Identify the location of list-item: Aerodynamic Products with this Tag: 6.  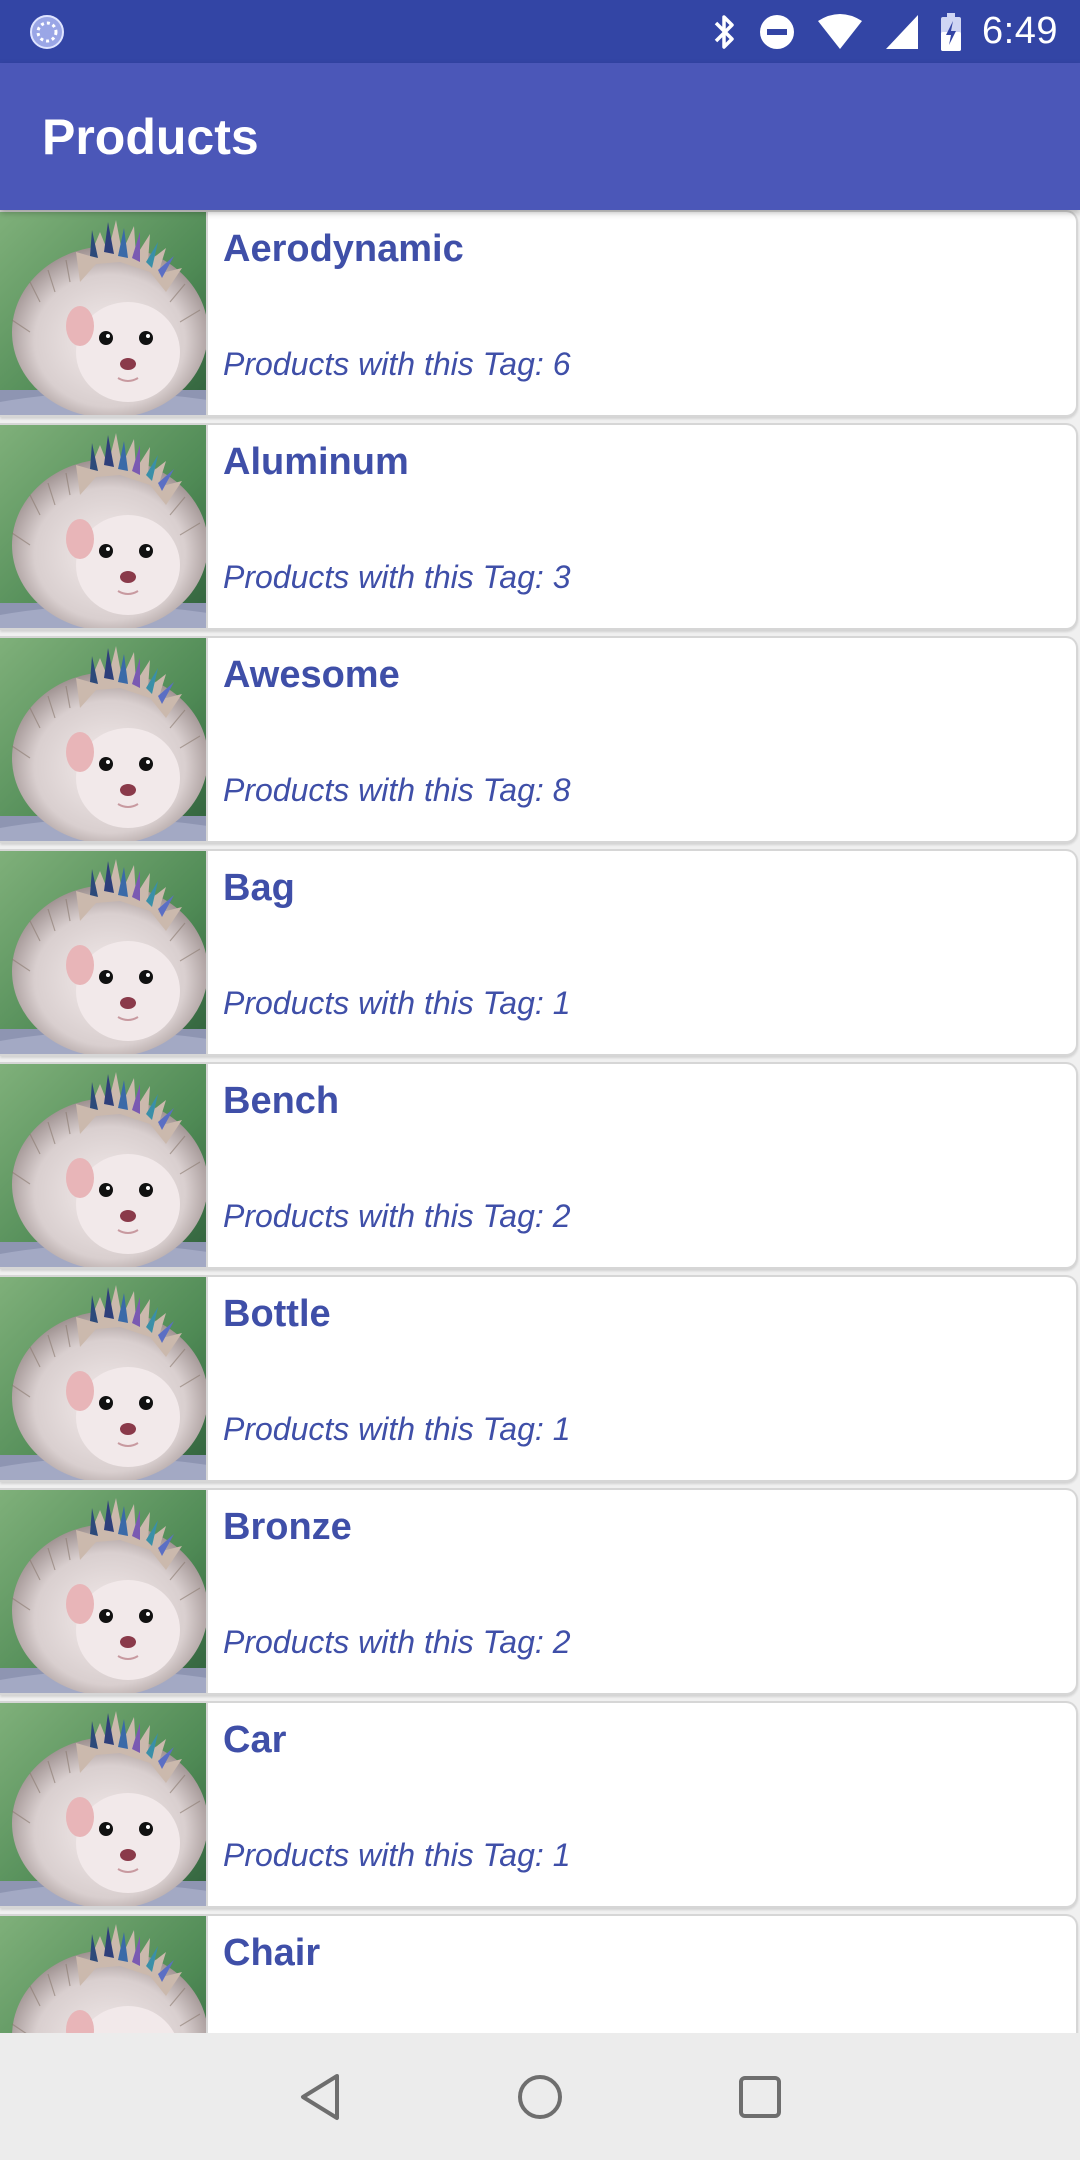
(539, 313).